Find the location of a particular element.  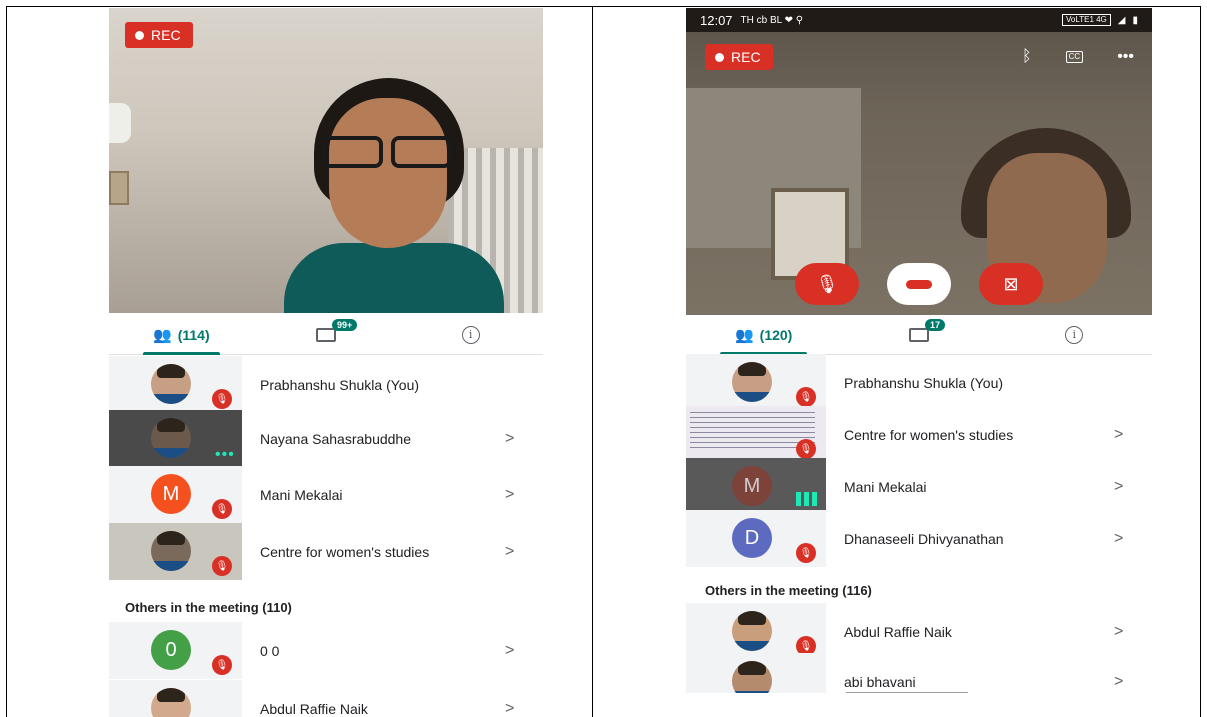

list-item: Abdul Raffie Naik > is located at coordinates (326, 698).